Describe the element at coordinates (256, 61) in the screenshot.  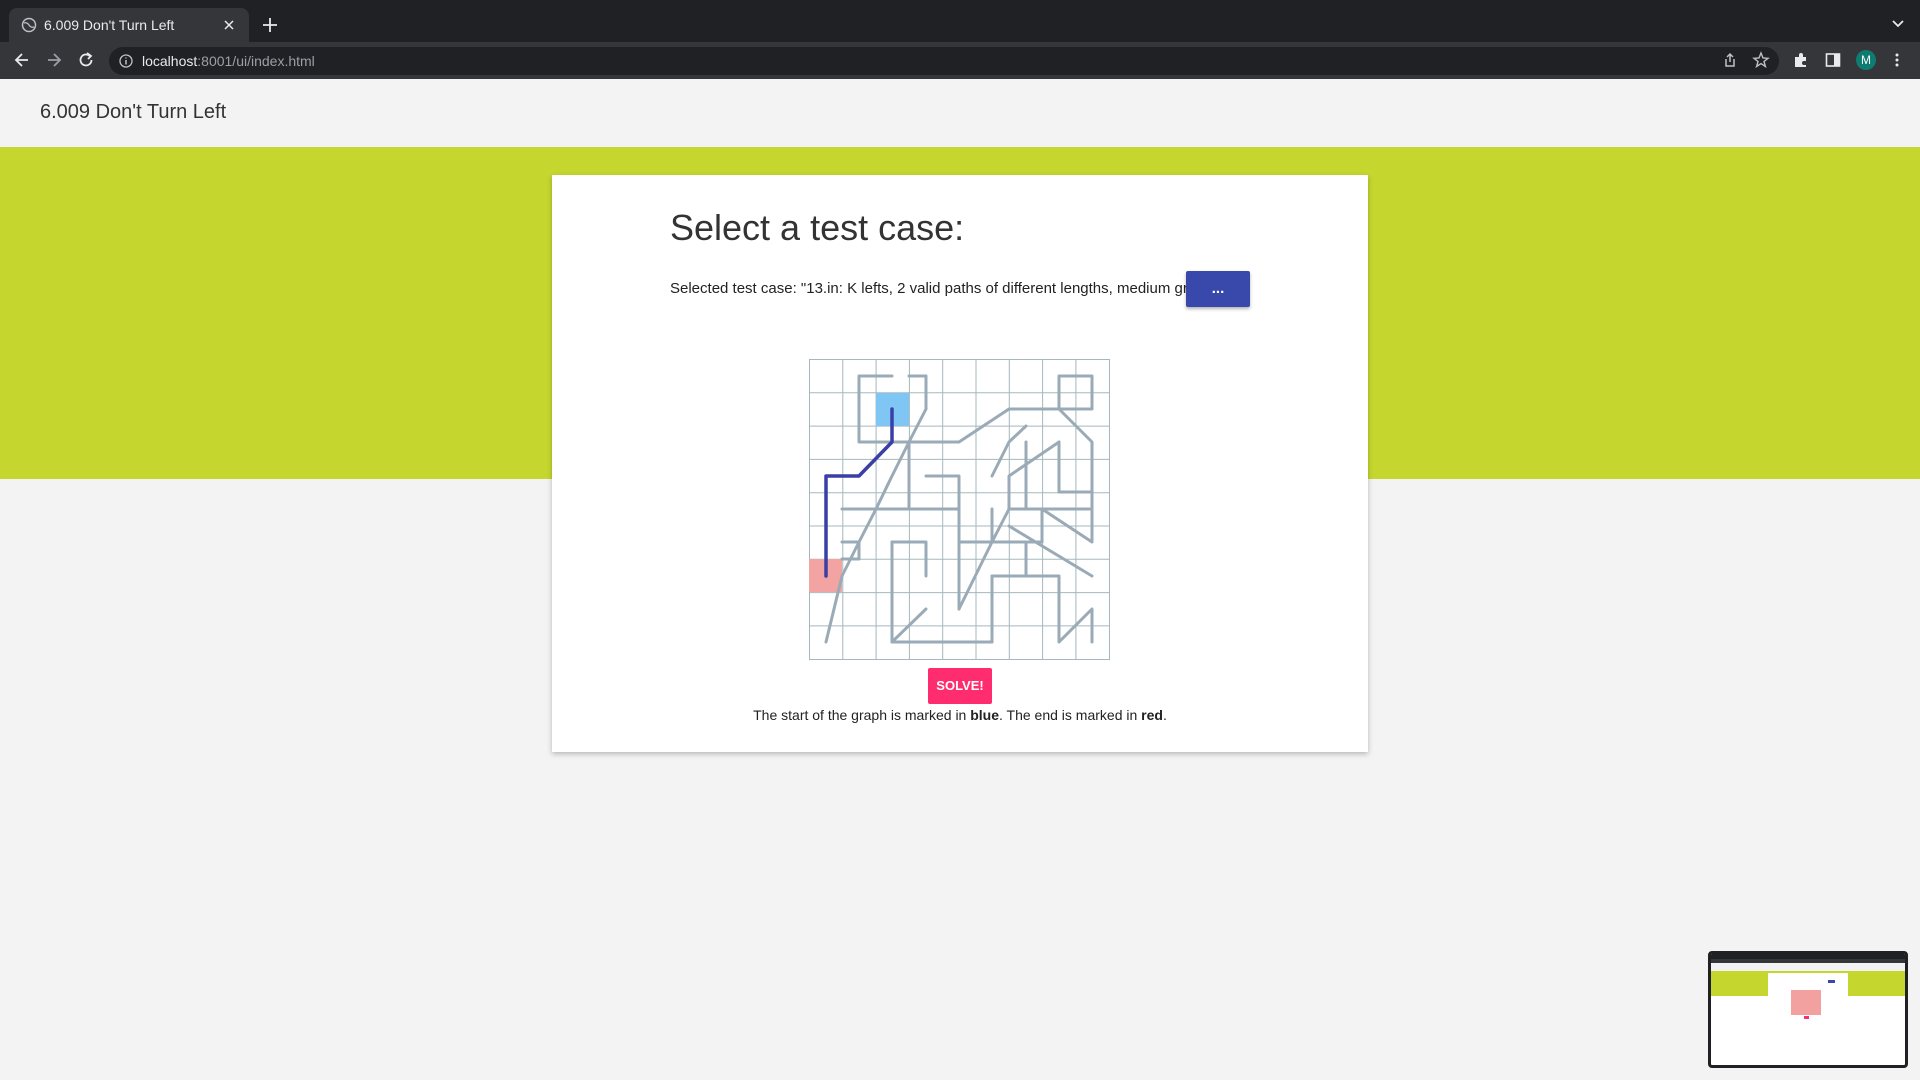
I see `url-path: :8001/ui/index.html` at that location.